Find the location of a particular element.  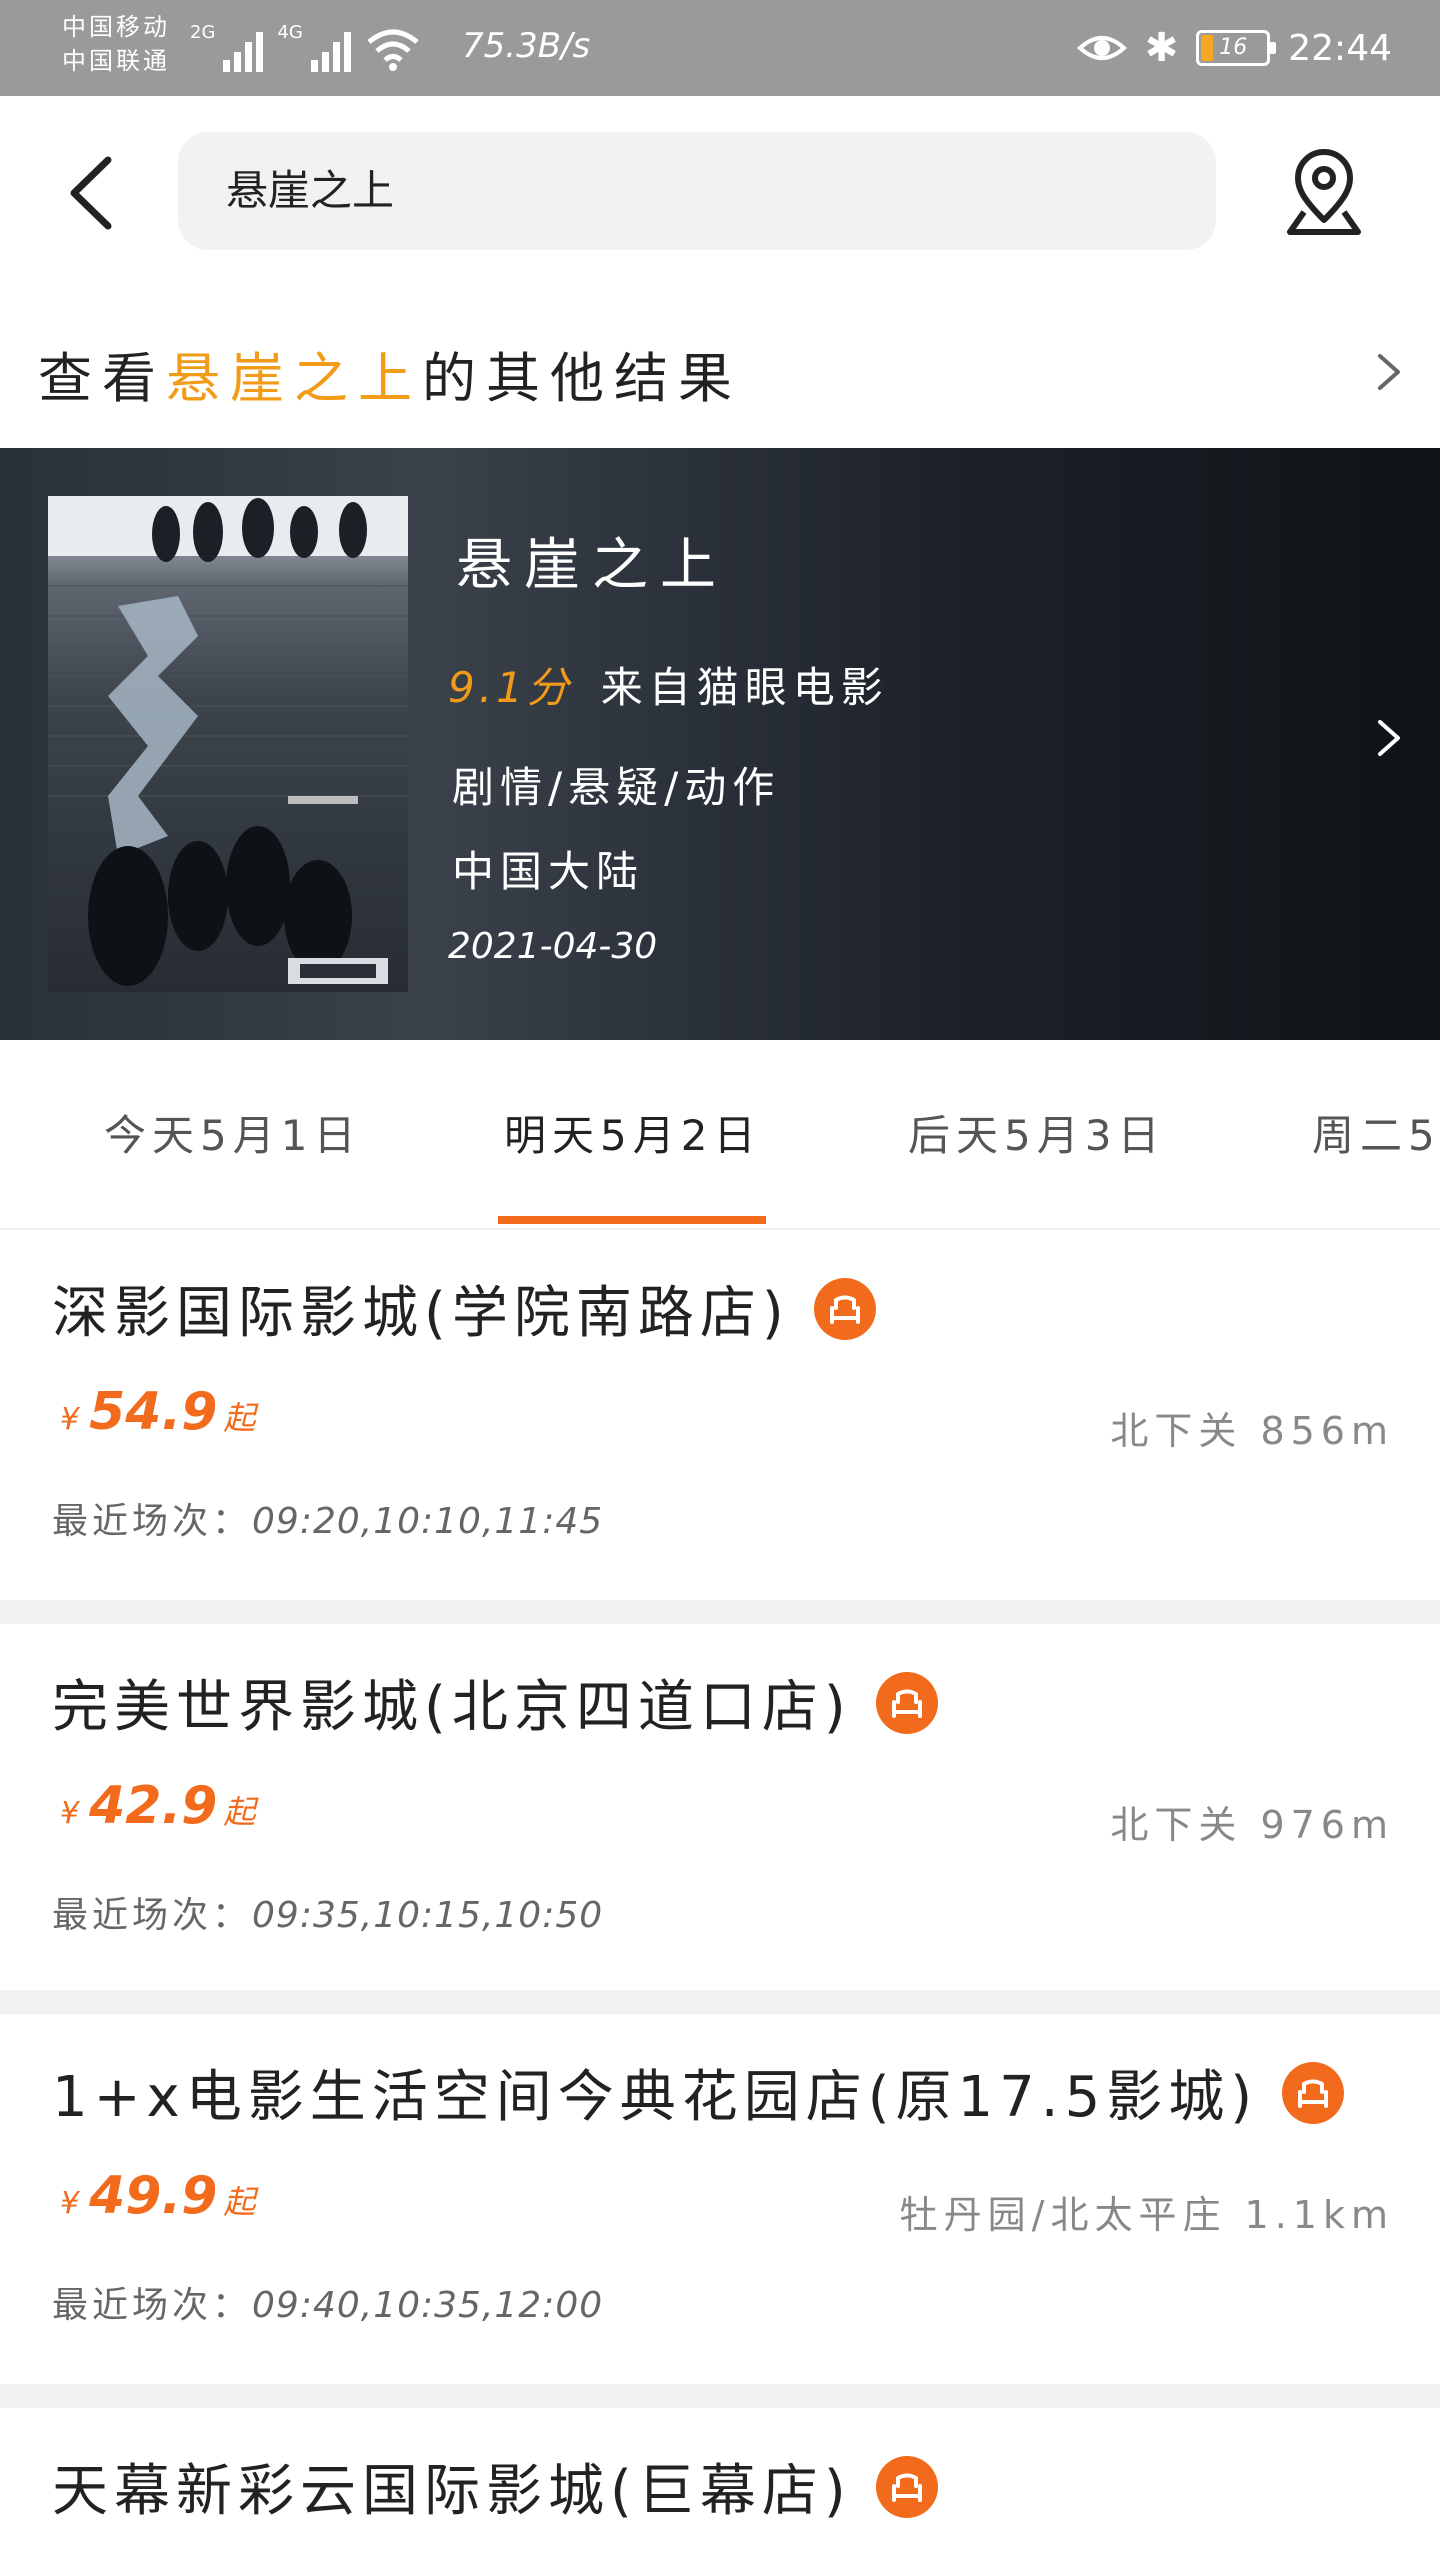

other-results-link: 查看悬崖之上的其他结果 is located at coordinates (720, 375).